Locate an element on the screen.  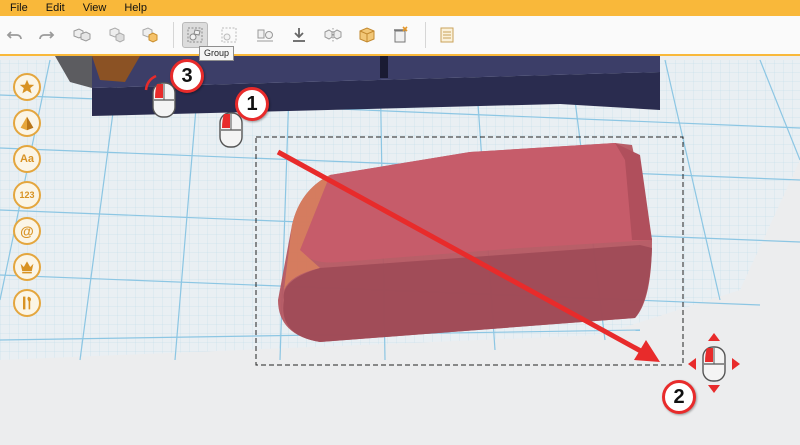
menu-edit: Edit is located at coordinates (55, 8).